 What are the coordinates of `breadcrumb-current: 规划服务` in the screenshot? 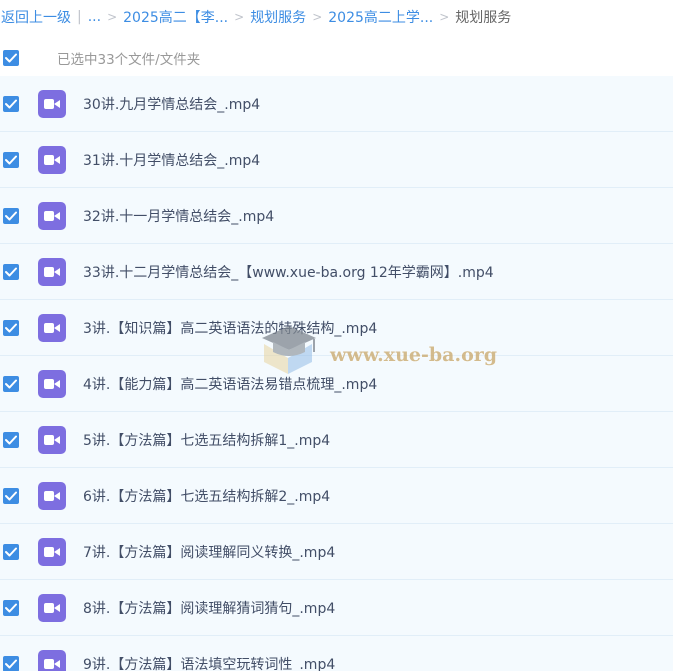 It's located at (483, 18).